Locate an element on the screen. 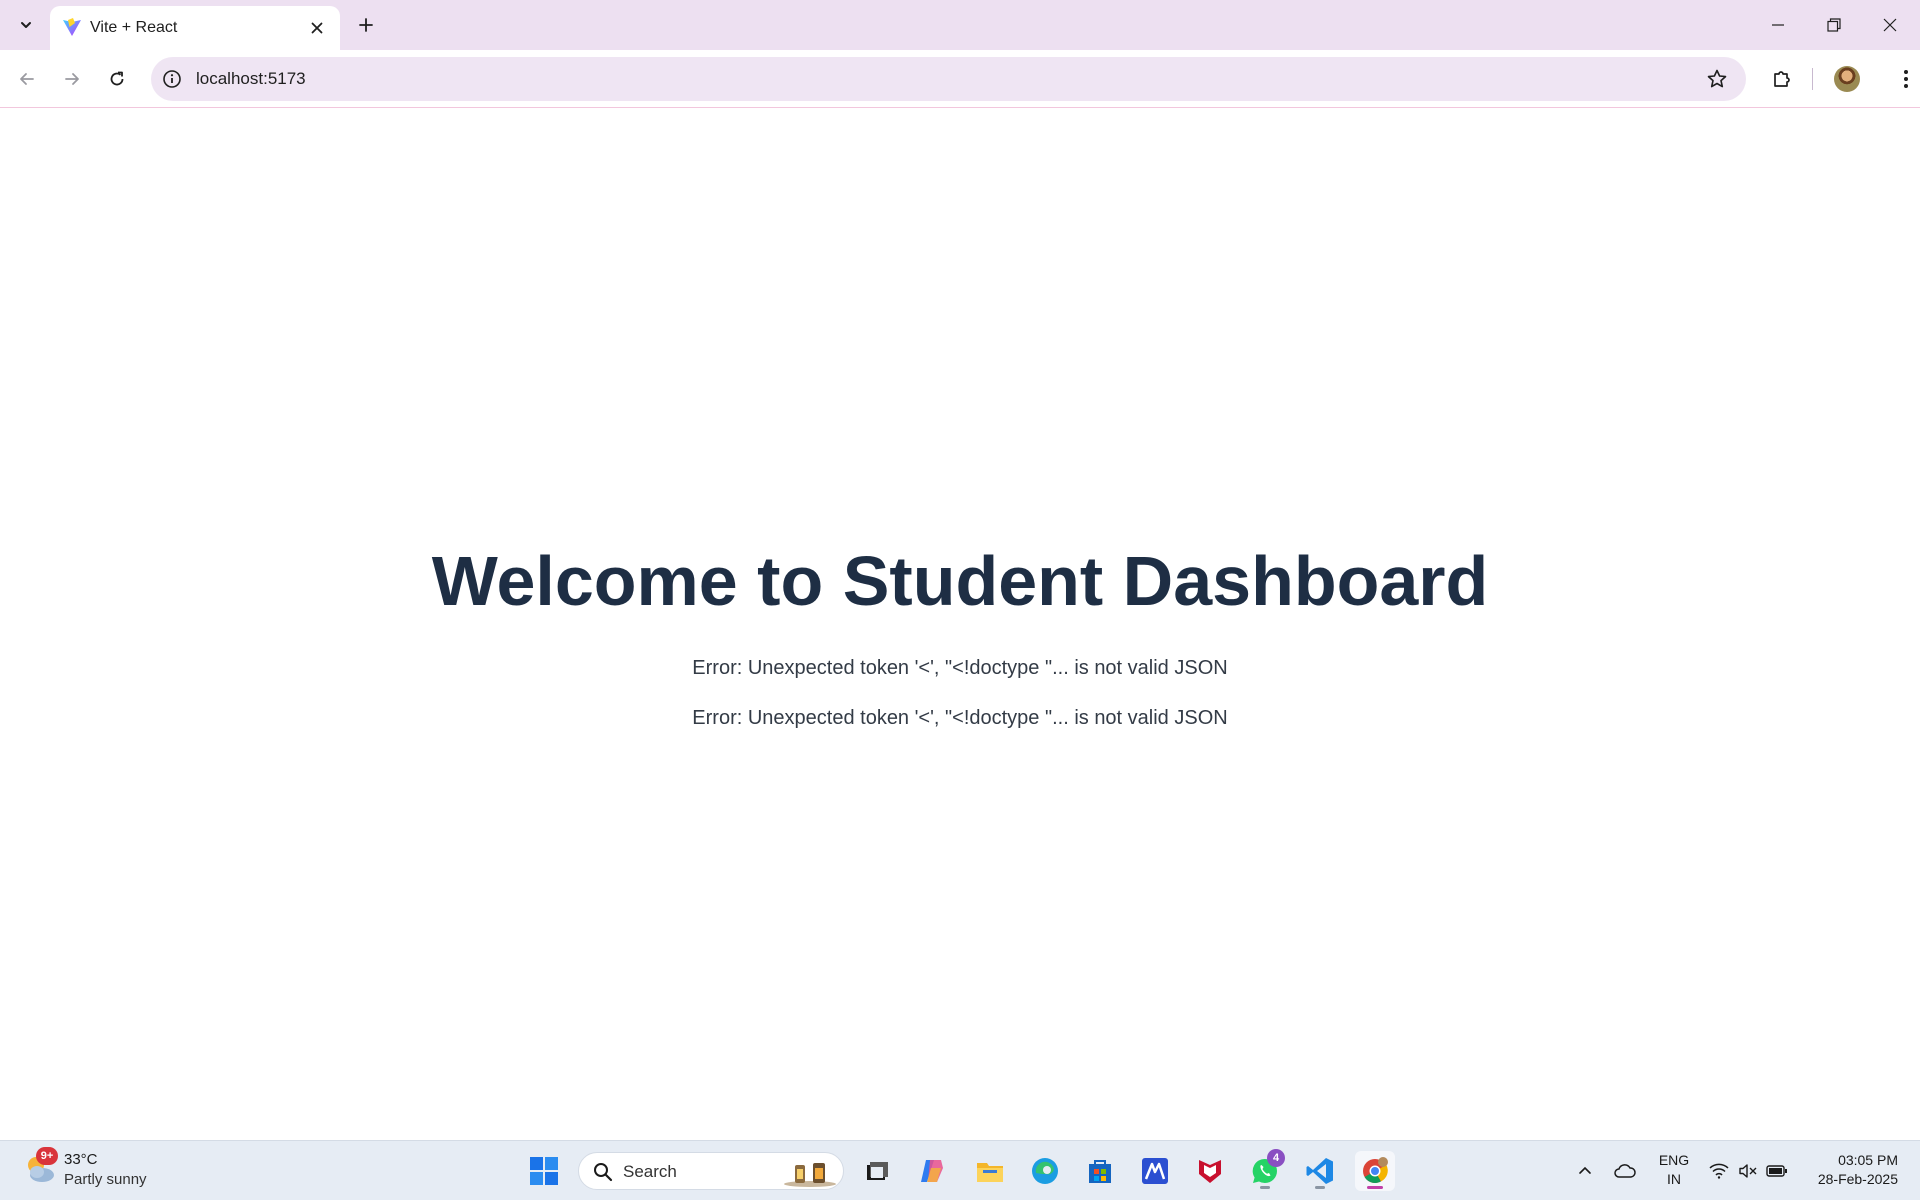  profile-avatar is located at coordinates (1847, 79).